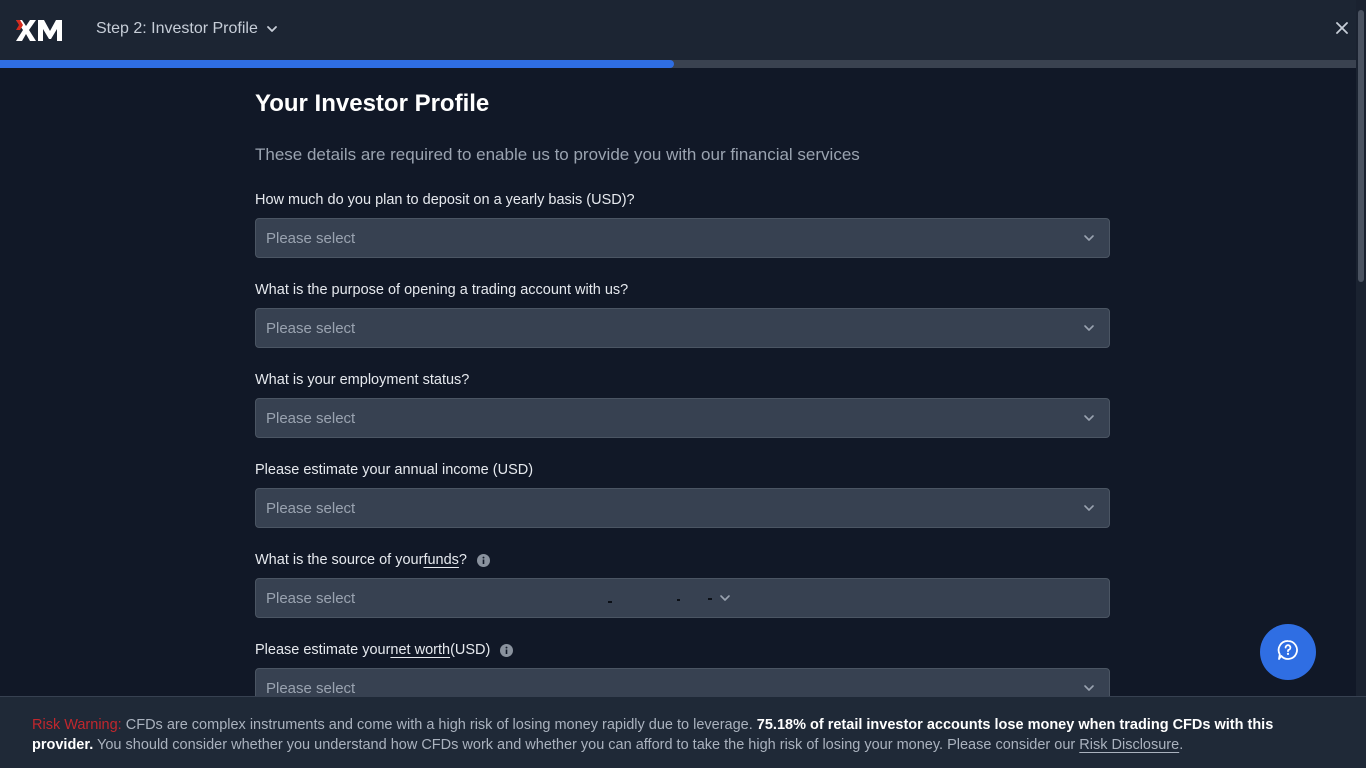 This screenshot has width=1366, height=768. What do you see at coordinates (77, 725) in the screenshot?
I see `risk-warning-label: Risk Warning:` at bounding box center [77, 725].